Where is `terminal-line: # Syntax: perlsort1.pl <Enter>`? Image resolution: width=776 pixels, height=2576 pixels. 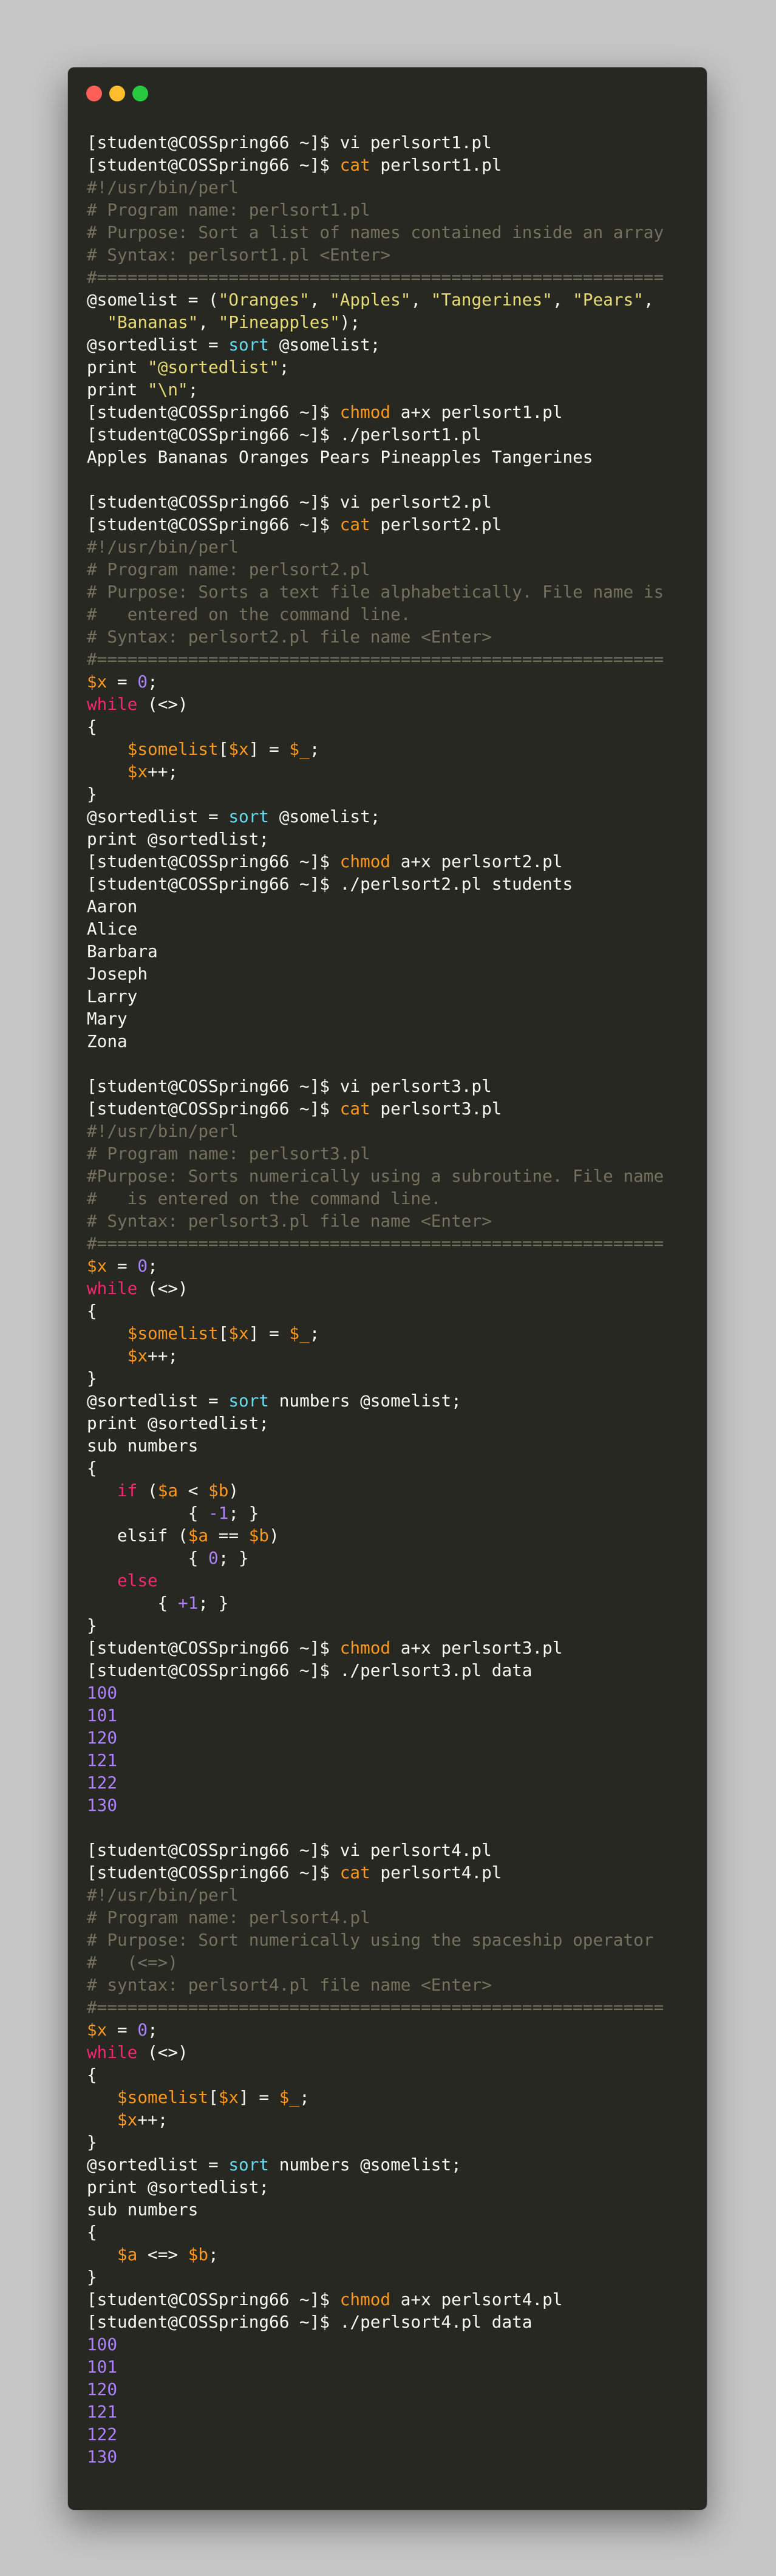
terminal-line: # Syntax: perlsort1.pl <Enter> is located at coordinates (391, 255).